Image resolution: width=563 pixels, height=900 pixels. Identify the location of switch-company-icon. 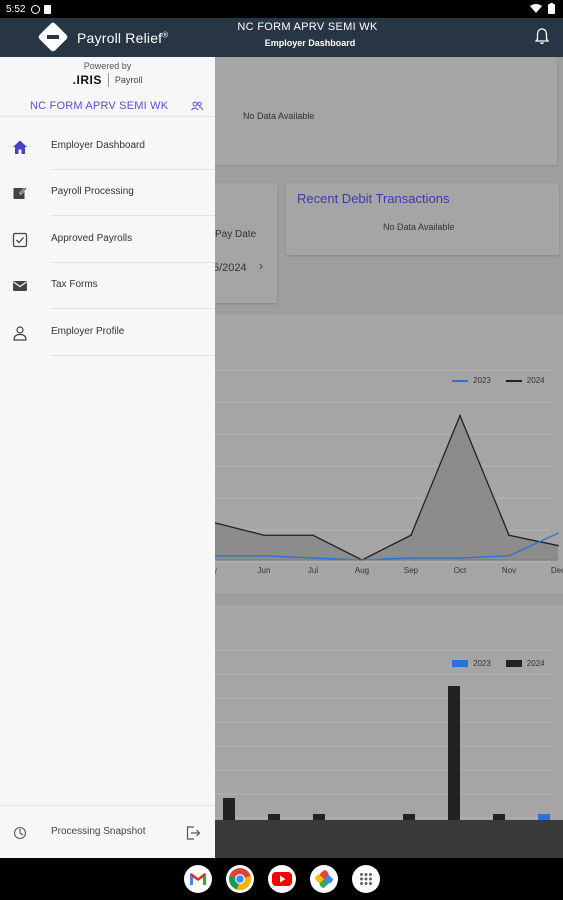
(197, 106).